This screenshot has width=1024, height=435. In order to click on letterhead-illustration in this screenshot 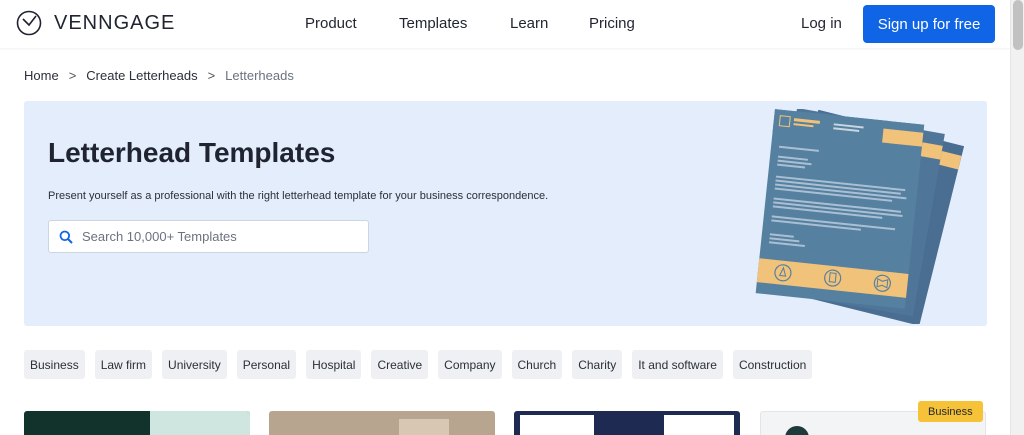, I will do `click(859, 216)`.